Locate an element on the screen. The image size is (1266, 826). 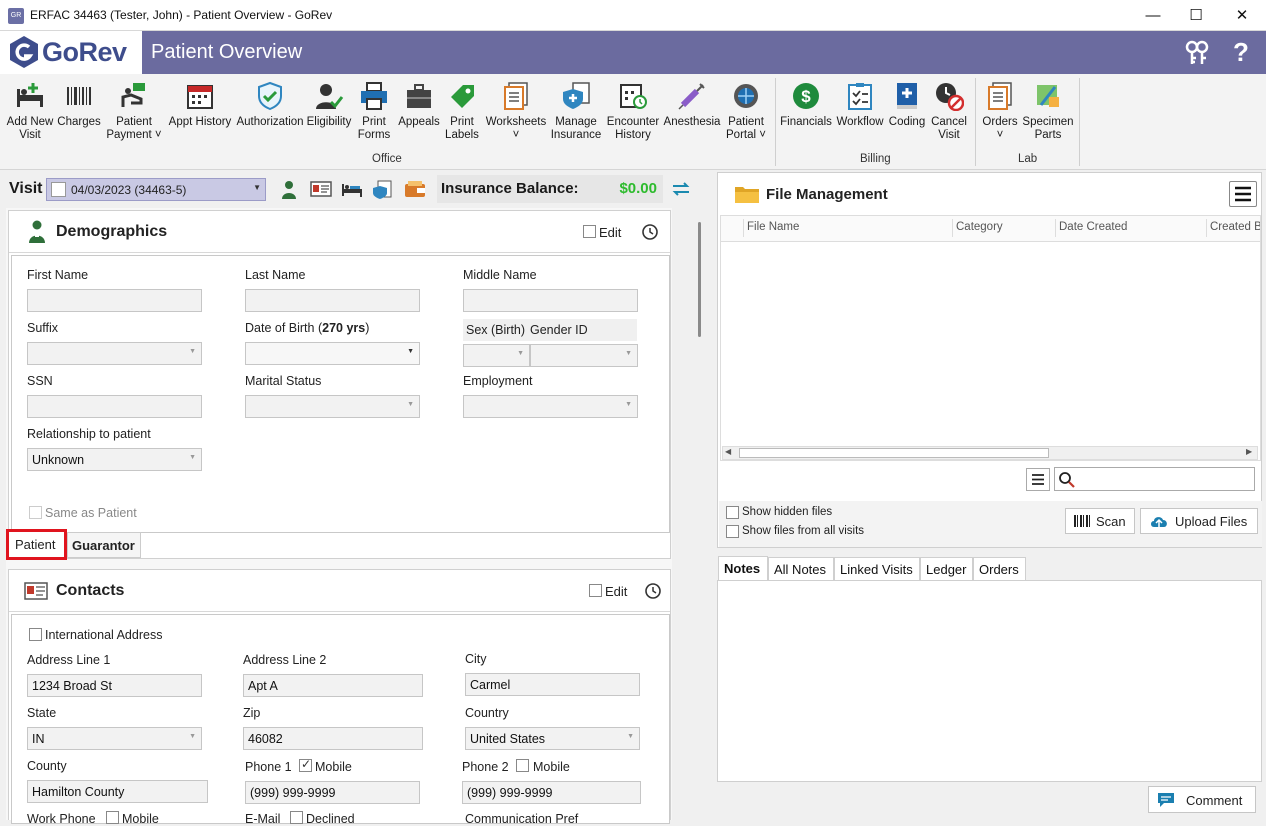
last-name-input is located at coordinates (332, 300).